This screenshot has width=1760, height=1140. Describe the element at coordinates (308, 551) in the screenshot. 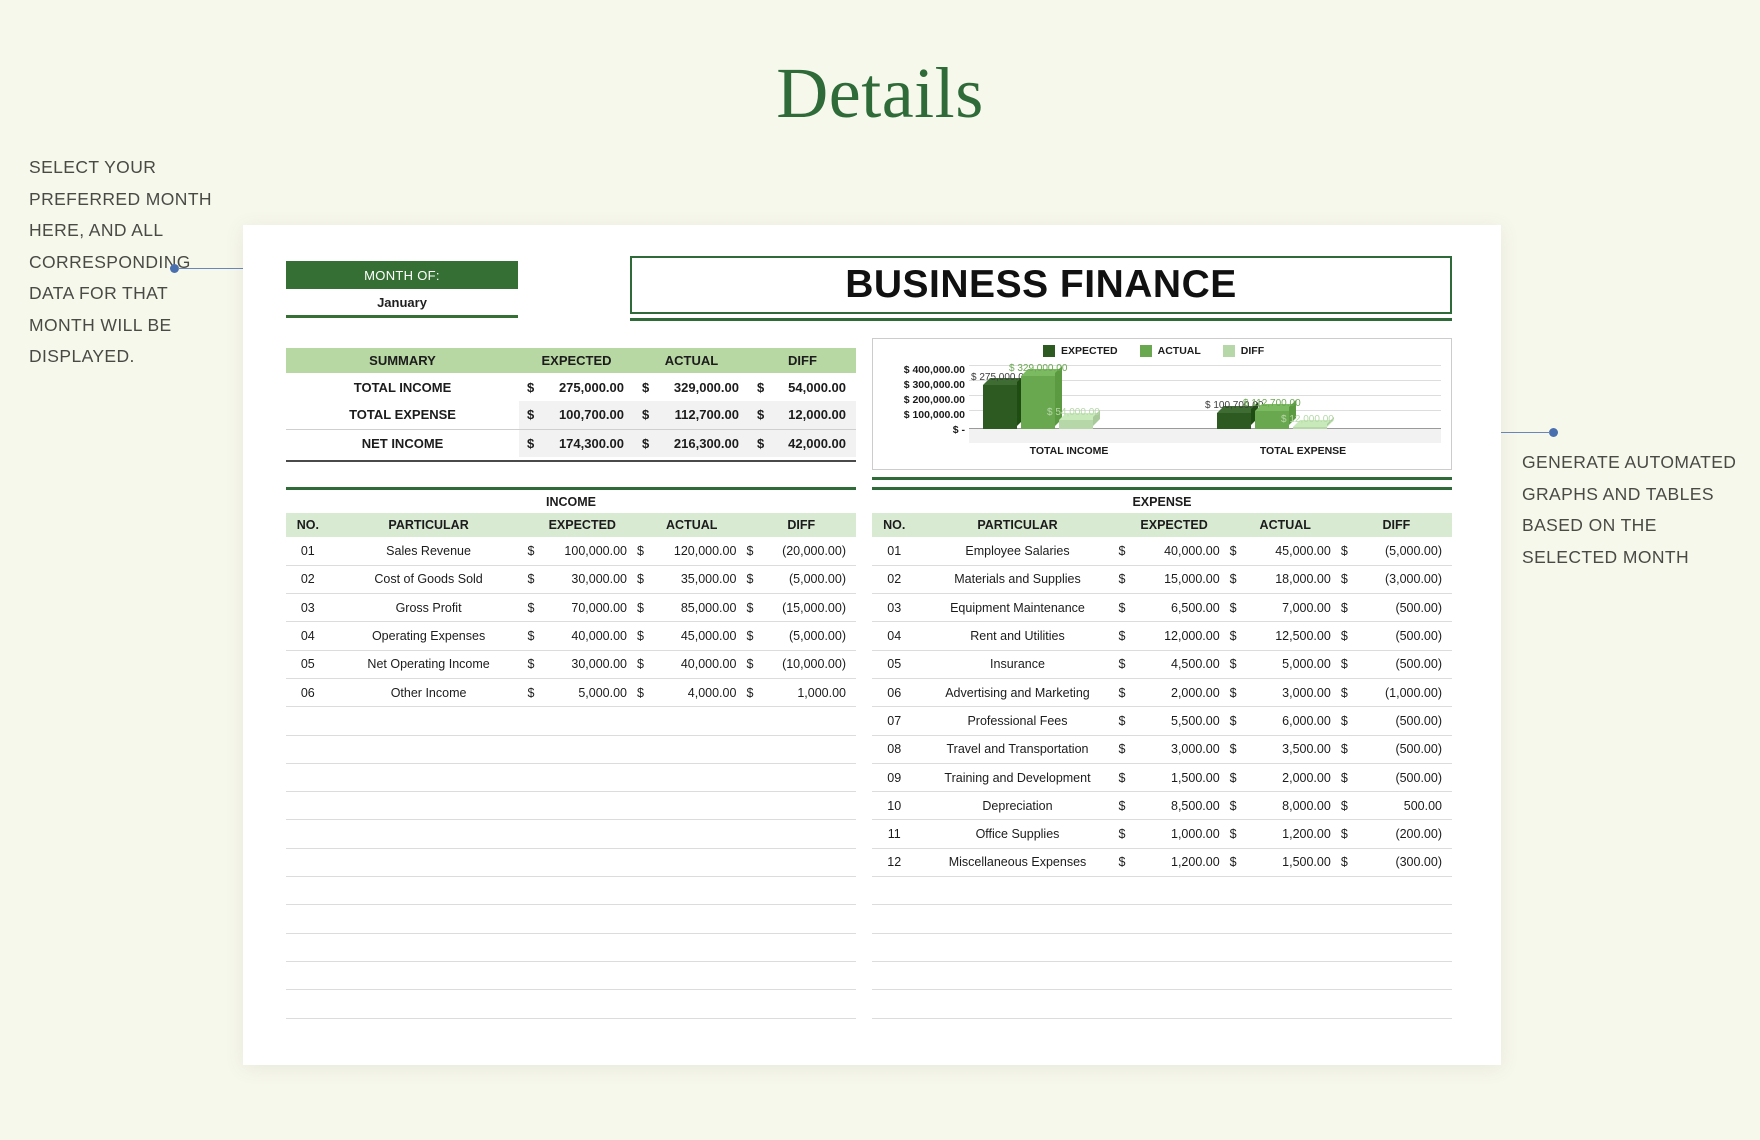

I see `row-no: 01` at that location.